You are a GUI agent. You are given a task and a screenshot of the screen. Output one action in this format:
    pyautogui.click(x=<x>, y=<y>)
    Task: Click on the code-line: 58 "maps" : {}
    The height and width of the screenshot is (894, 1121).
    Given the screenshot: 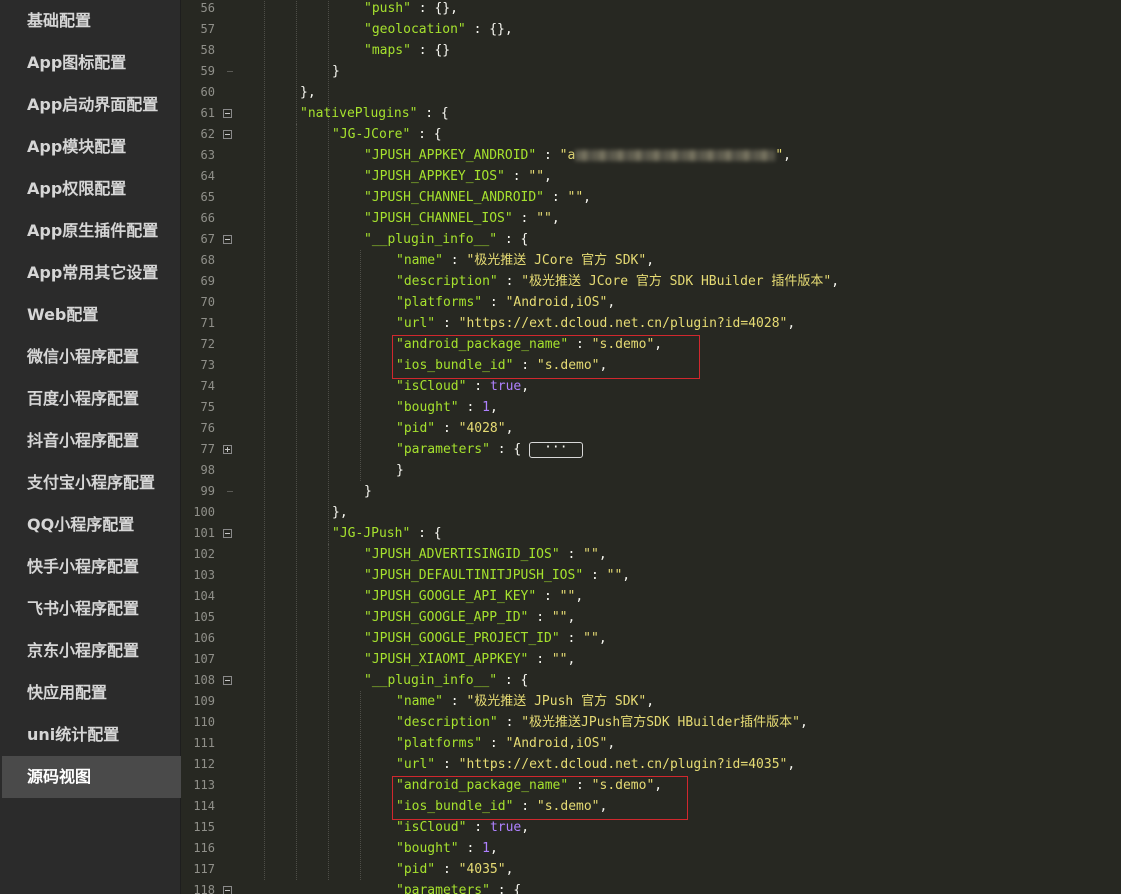 What is the action you would take?
    pyautogui.click(x=651, y=50)
    